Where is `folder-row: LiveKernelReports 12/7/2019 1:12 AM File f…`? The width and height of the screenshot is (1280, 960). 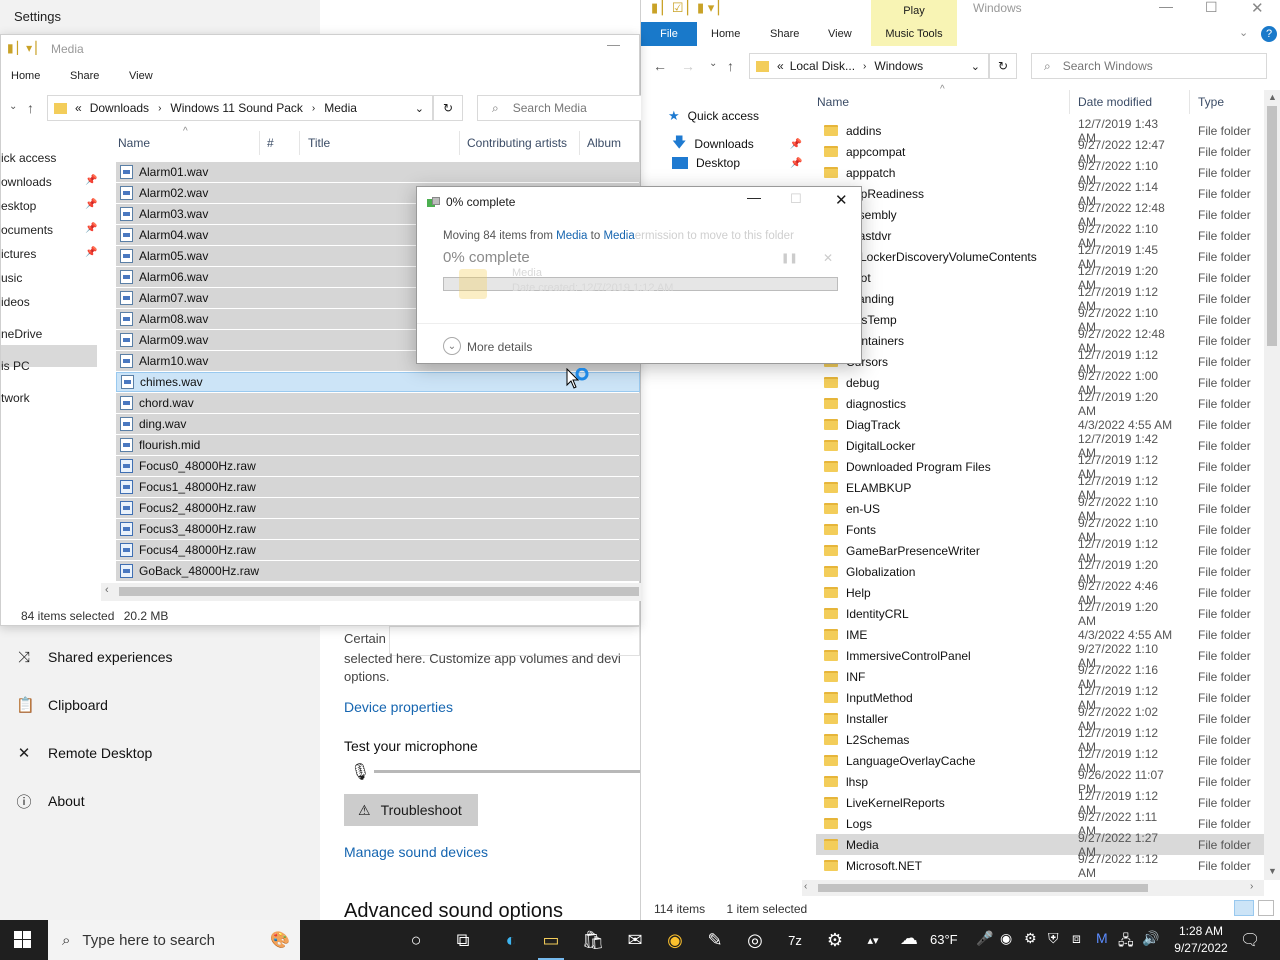
folder-row: LiveKernelReports 12/7/2019 1:12 AM File f… is located at coordinates (1040, 803).